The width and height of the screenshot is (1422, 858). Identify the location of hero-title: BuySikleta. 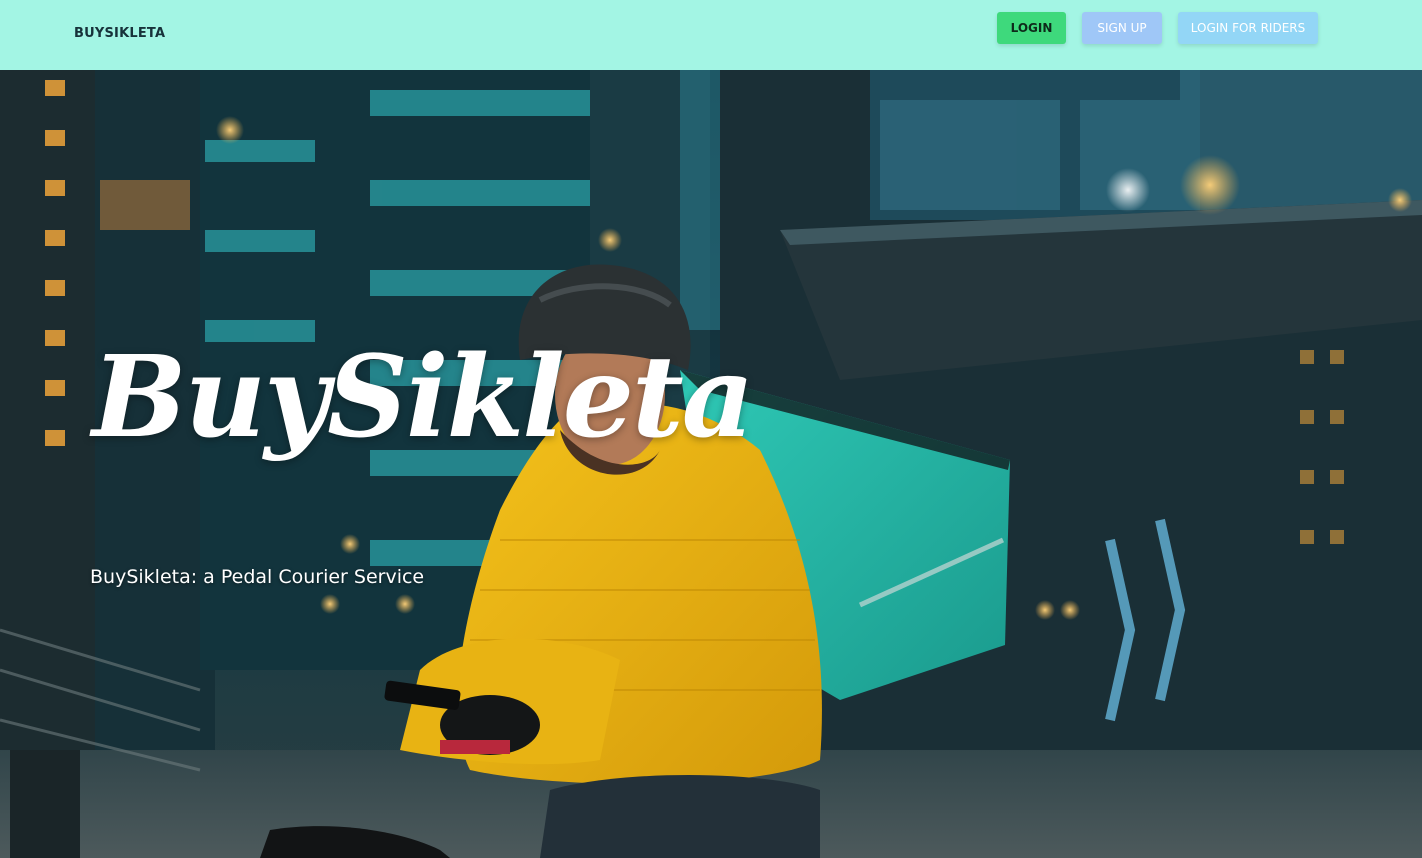
(423, 397).